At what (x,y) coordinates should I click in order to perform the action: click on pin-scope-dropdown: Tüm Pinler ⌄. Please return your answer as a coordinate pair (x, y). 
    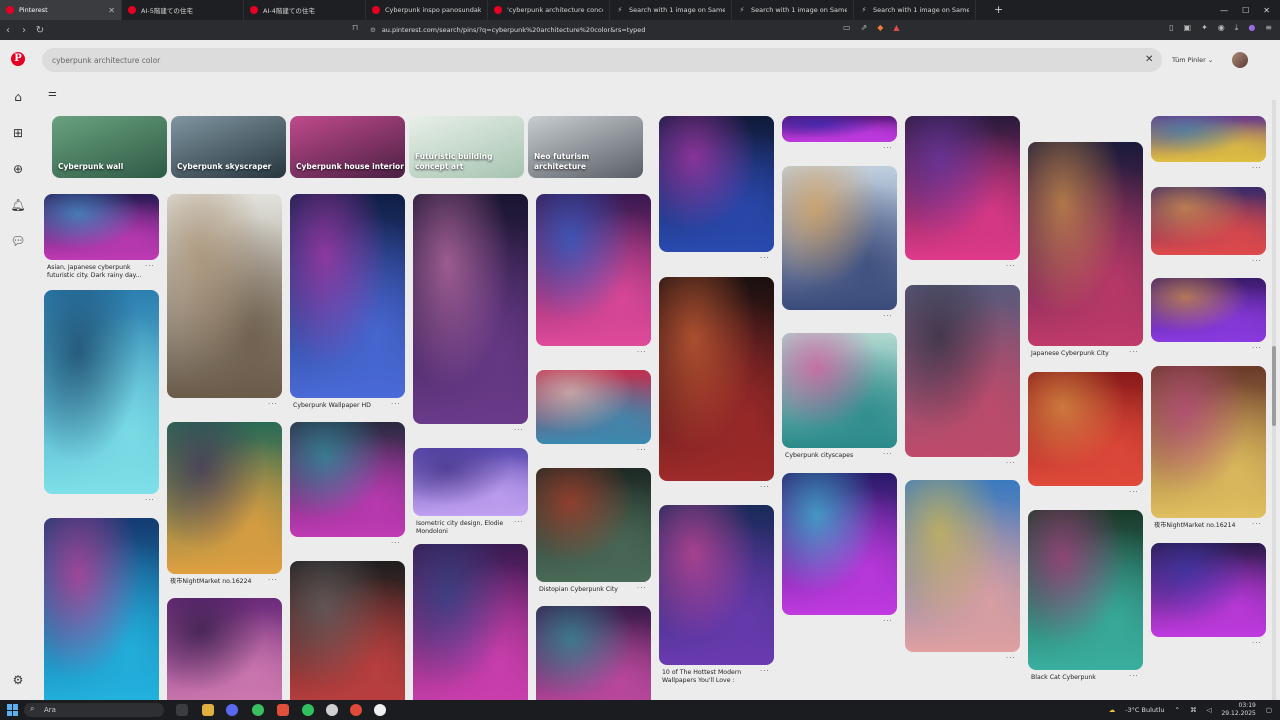
    Looking at the image, I should click on (1192, 60).